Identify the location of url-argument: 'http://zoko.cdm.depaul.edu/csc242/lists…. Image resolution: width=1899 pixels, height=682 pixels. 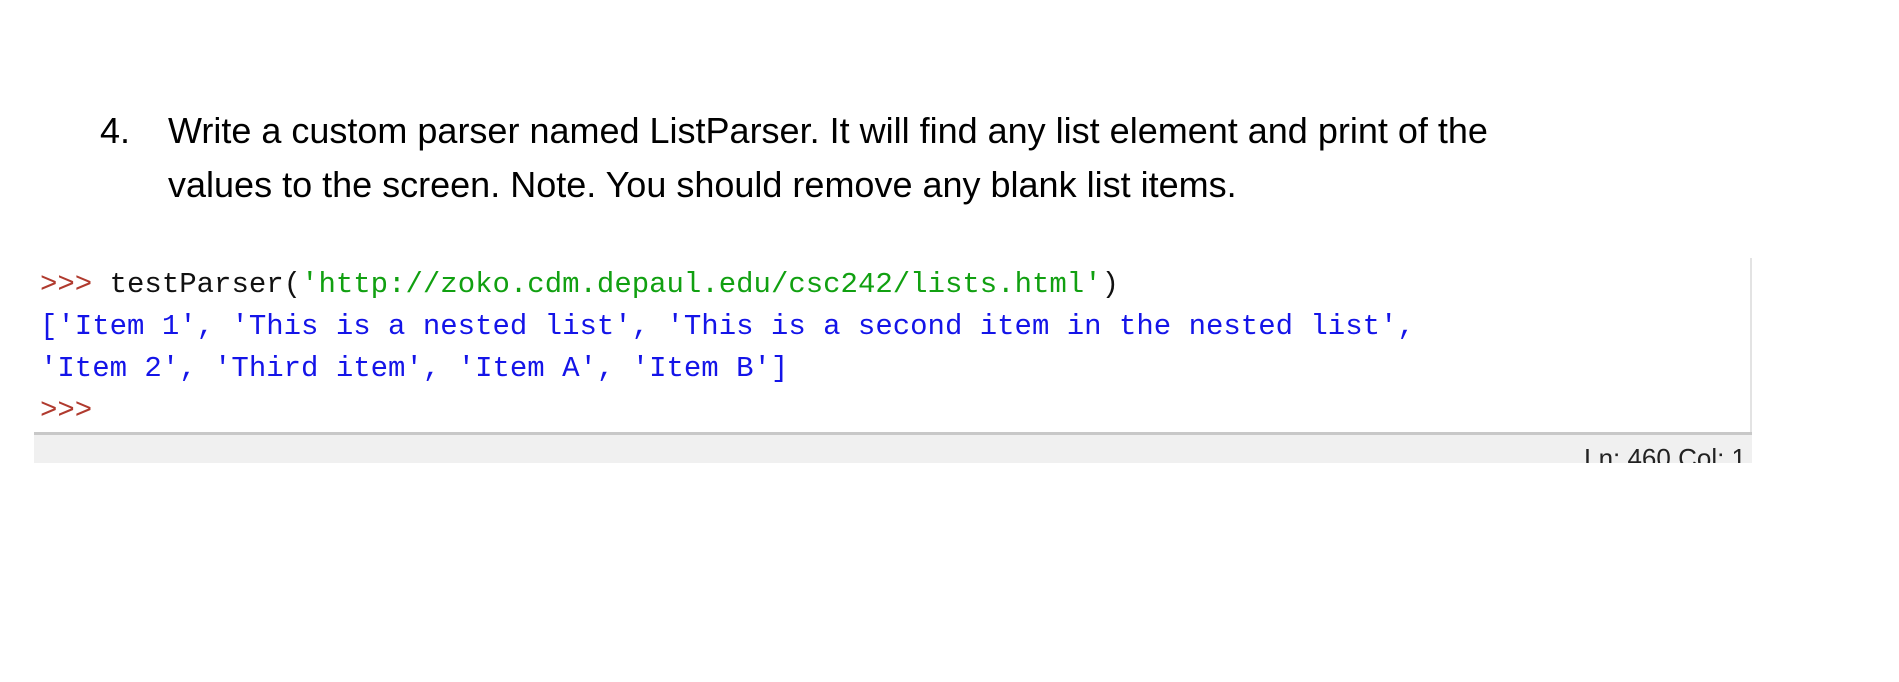
(701, 284).